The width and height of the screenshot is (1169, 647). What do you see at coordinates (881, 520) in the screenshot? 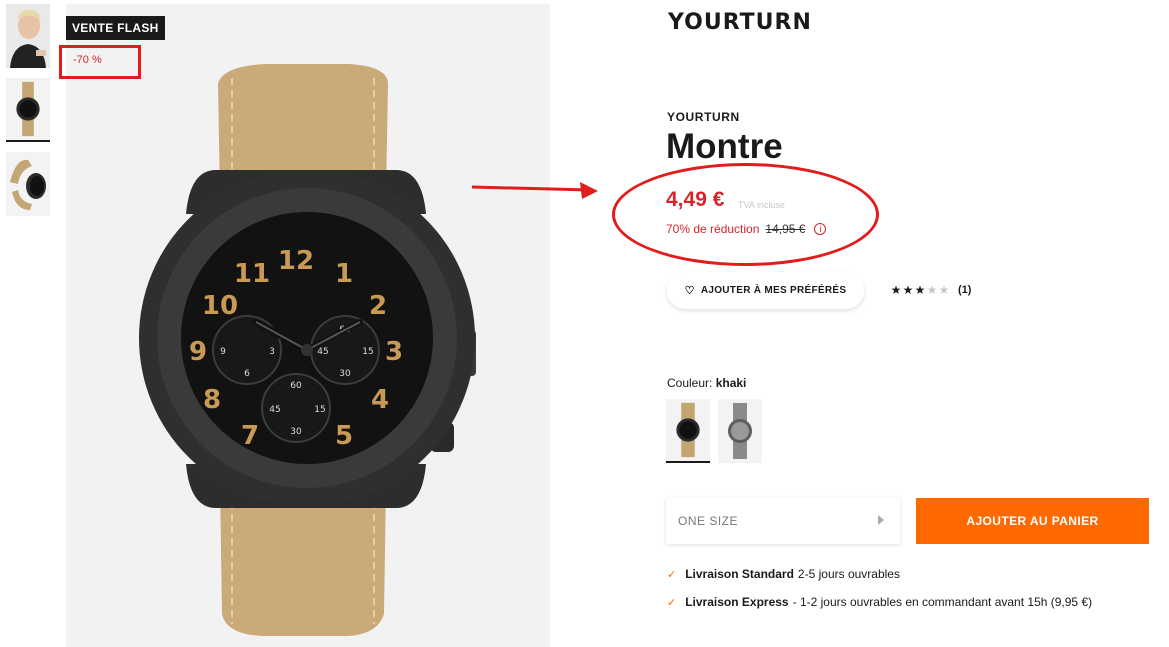
I see `chevron-right-icon` at bounding box center [881, 520].